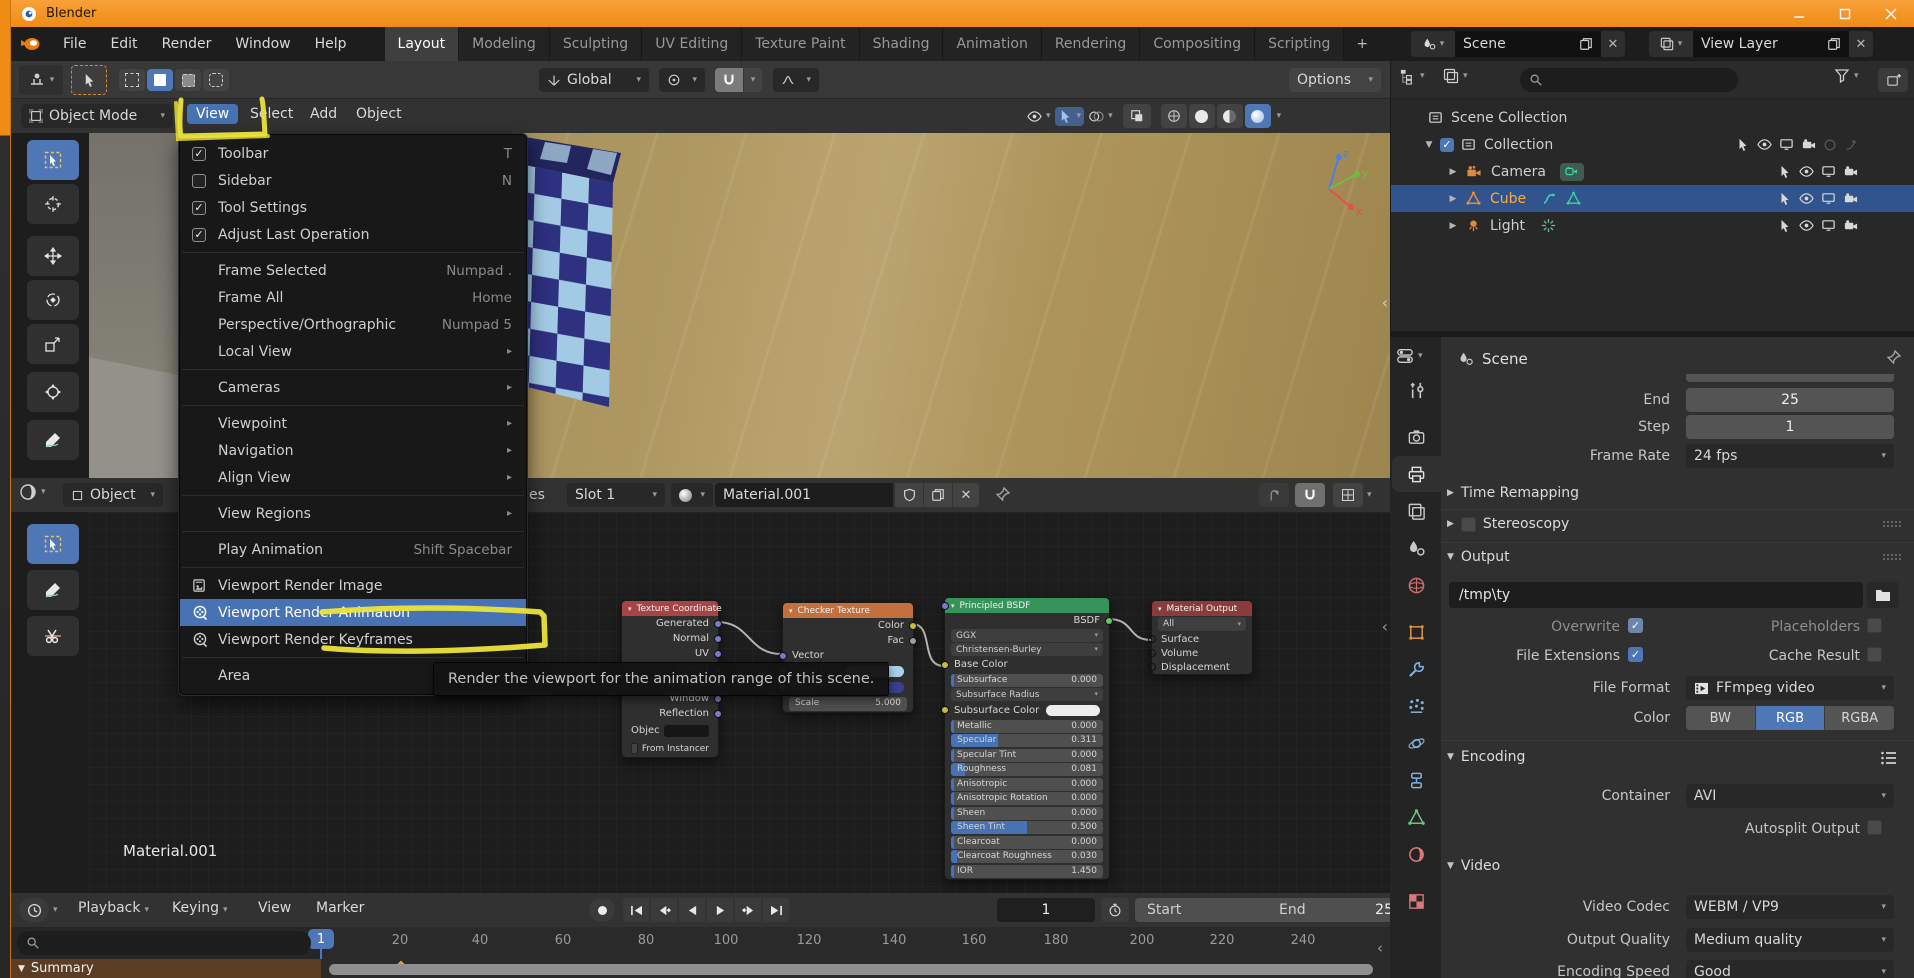 This screenshot has width=1914, height=978. What do you see at coordinates (1310, 495) in the screenshot?
I see `node-snap-button` at bounding box center [1310, 495].